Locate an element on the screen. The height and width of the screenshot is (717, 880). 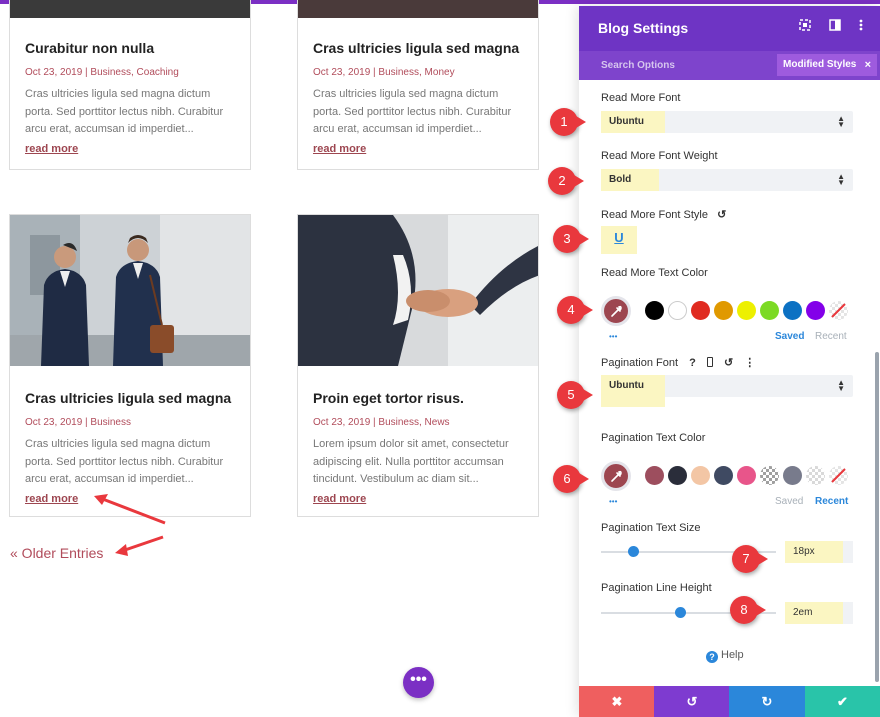
screenshot-icon is located at coordinates (805, 26).